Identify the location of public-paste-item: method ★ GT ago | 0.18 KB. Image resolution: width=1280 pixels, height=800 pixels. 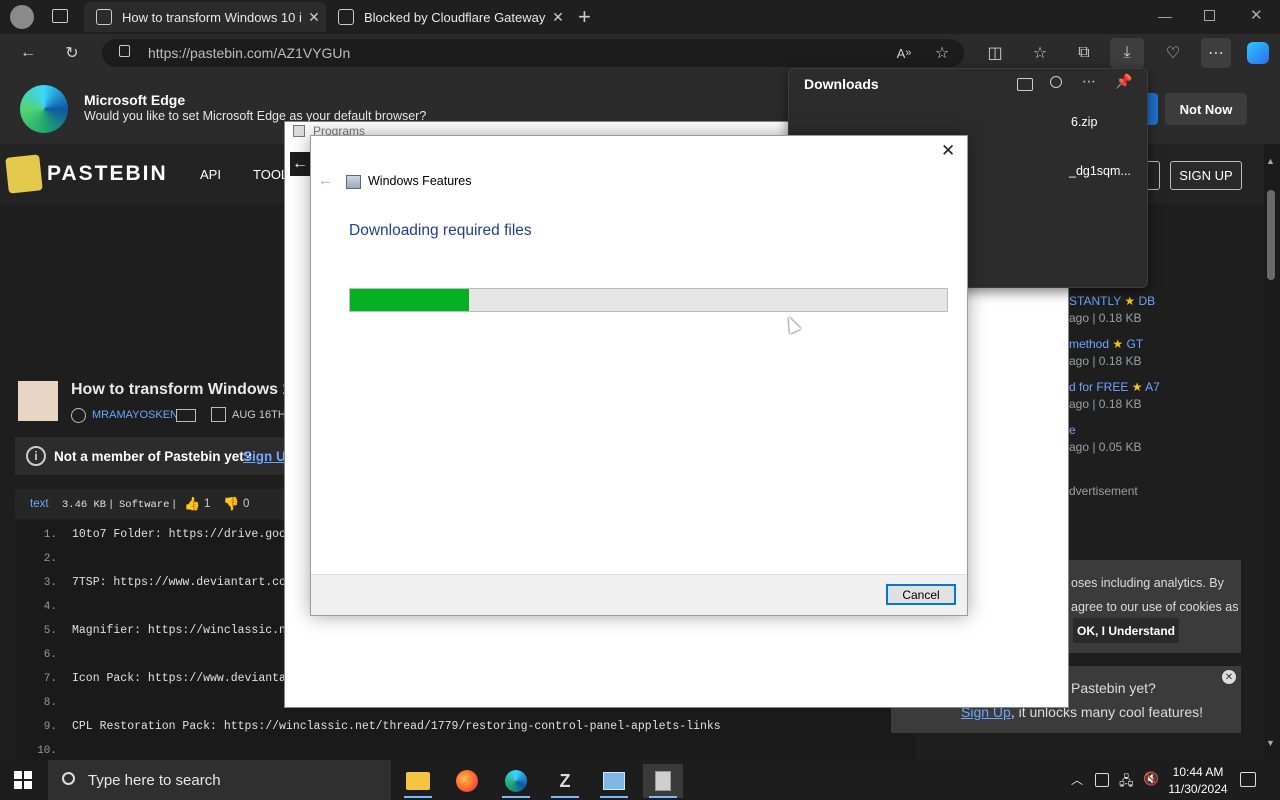
(1106, 352).